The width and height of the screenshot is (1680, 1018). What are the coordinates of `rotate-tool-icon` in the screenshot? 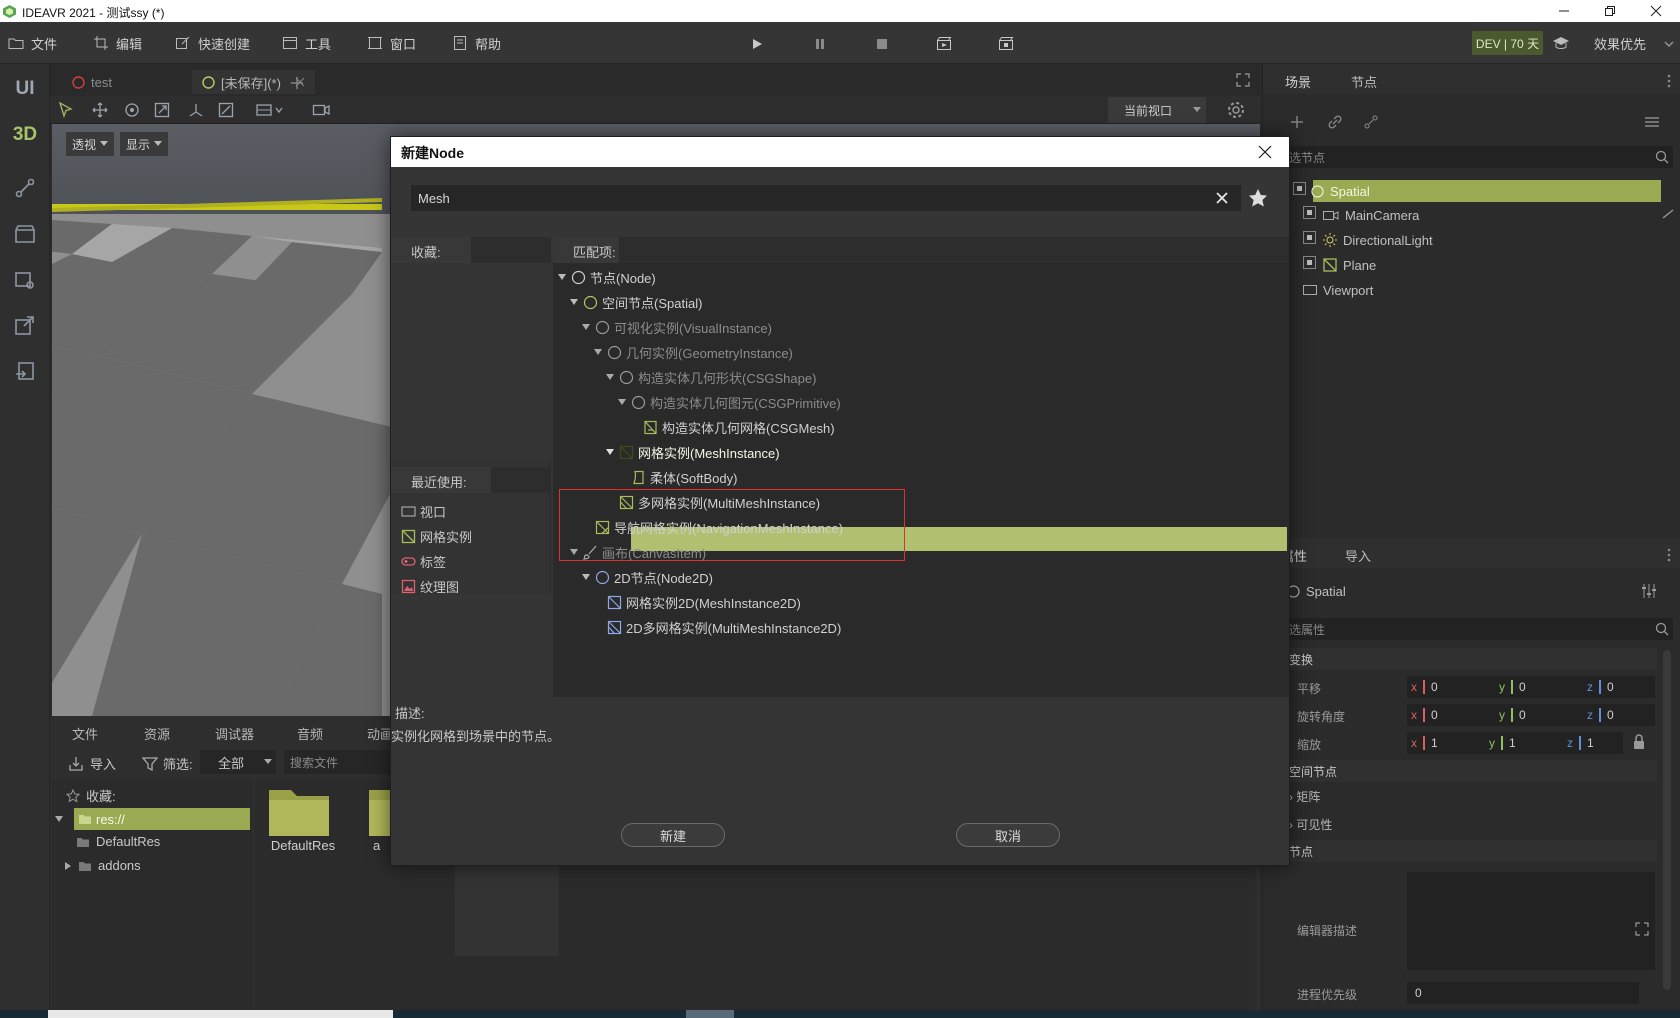 It's located at (132, 110).